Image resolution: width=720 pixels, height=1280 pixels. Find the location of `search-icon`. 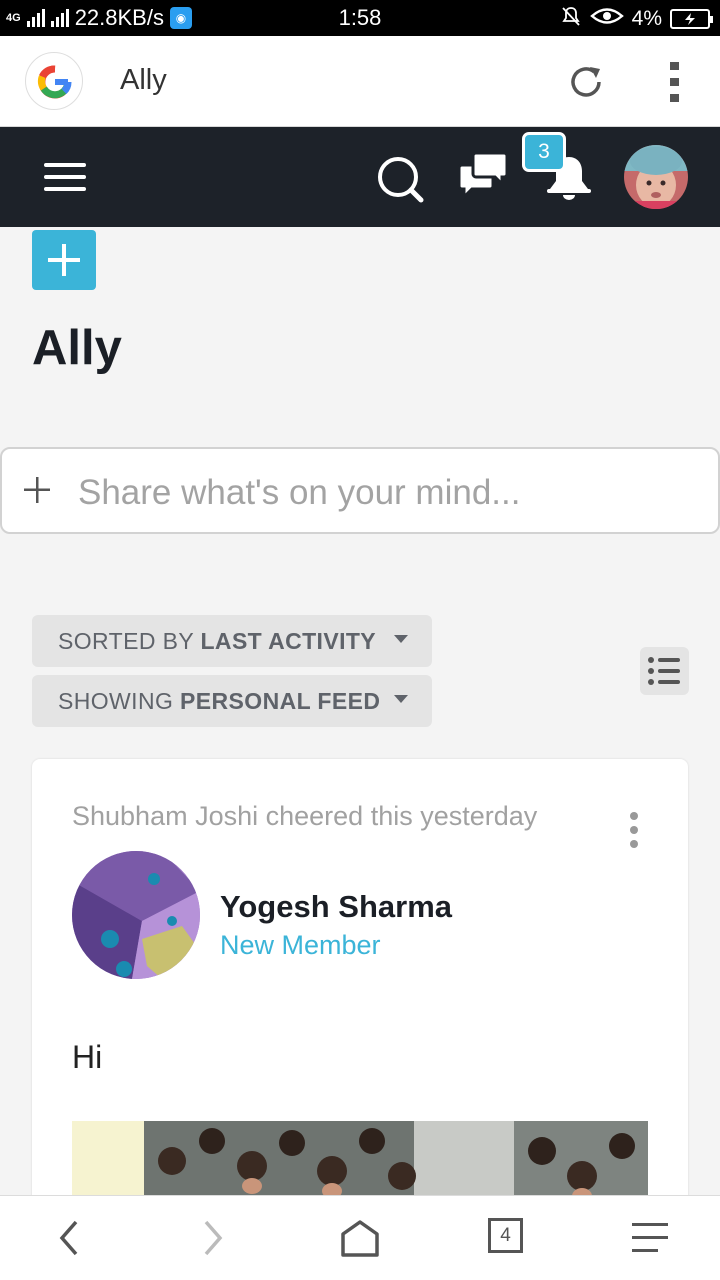

search-icon is located at coordinates (400, 179).